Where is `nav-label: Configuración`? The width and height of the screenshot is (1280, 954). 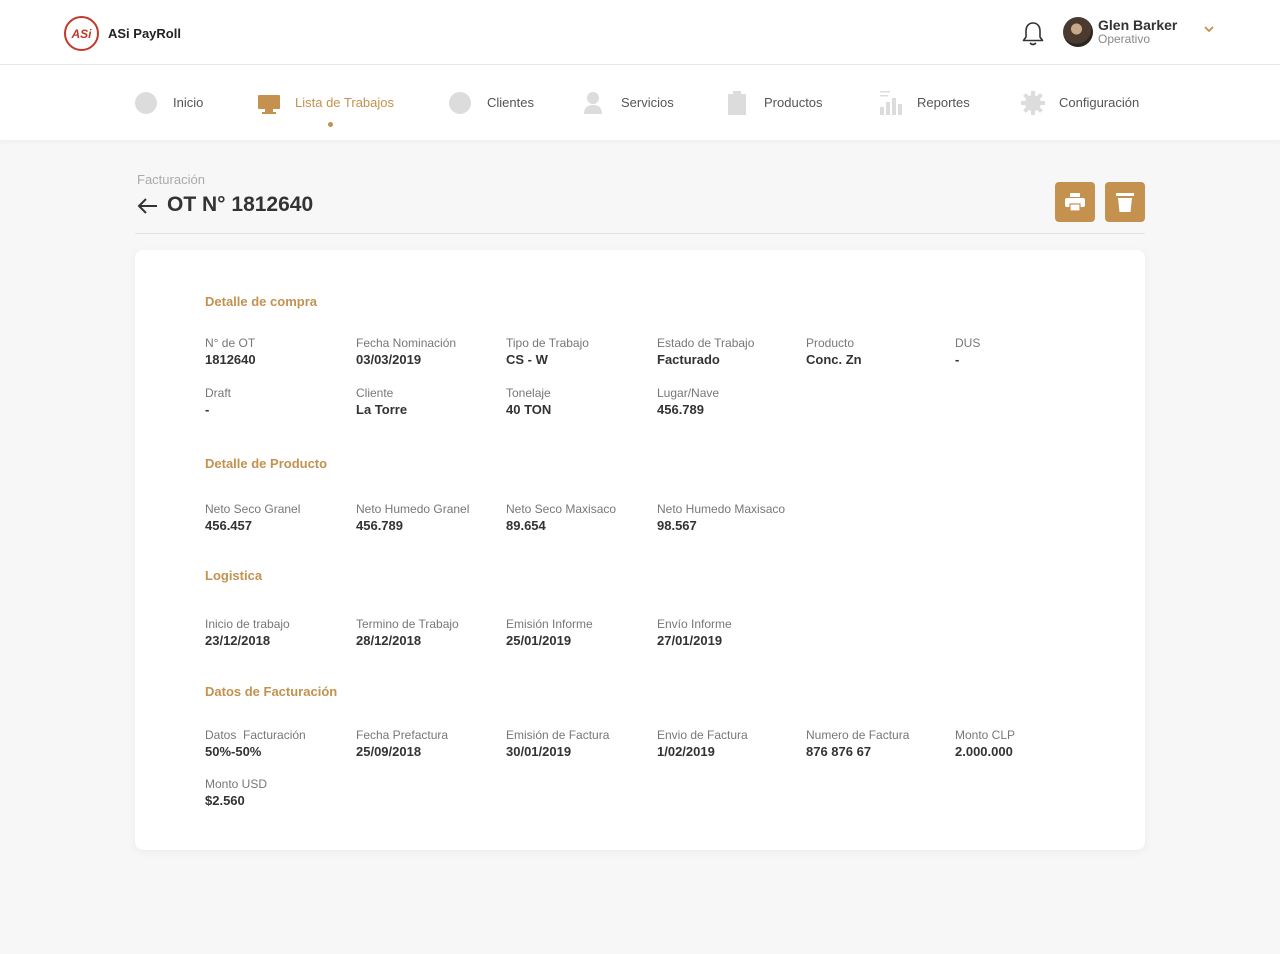
nav-label: Configuración is located at coordinates (1099, 102).